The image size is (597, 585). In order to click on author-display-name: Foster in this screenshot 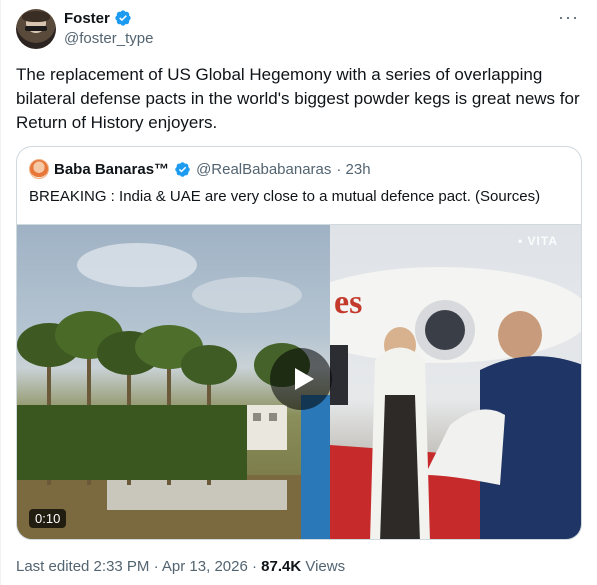, I will do `click(87, 18)`.